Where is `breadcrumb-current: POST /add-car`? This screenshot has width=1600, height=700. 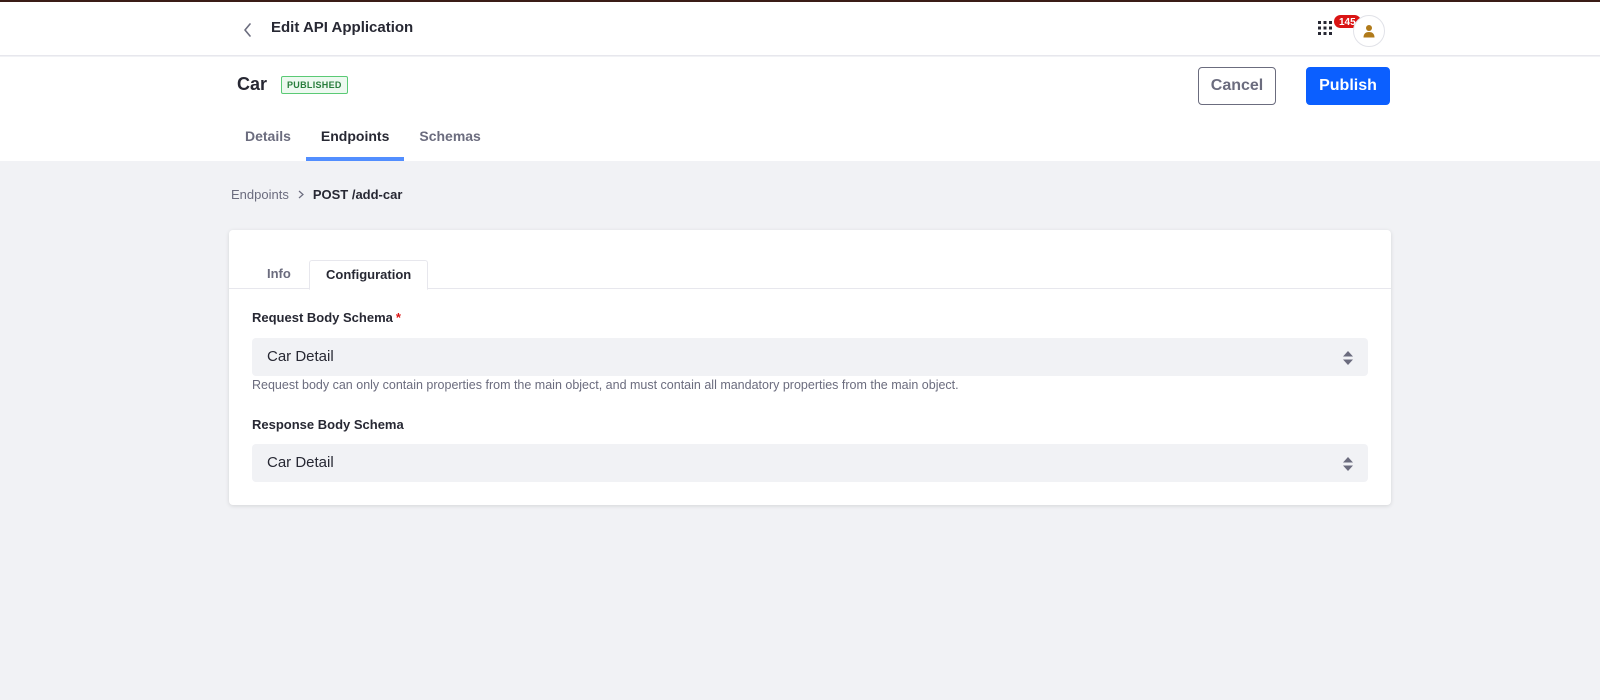
breadcrumb-current: POST /add-car is located at coordinates (357, 194).